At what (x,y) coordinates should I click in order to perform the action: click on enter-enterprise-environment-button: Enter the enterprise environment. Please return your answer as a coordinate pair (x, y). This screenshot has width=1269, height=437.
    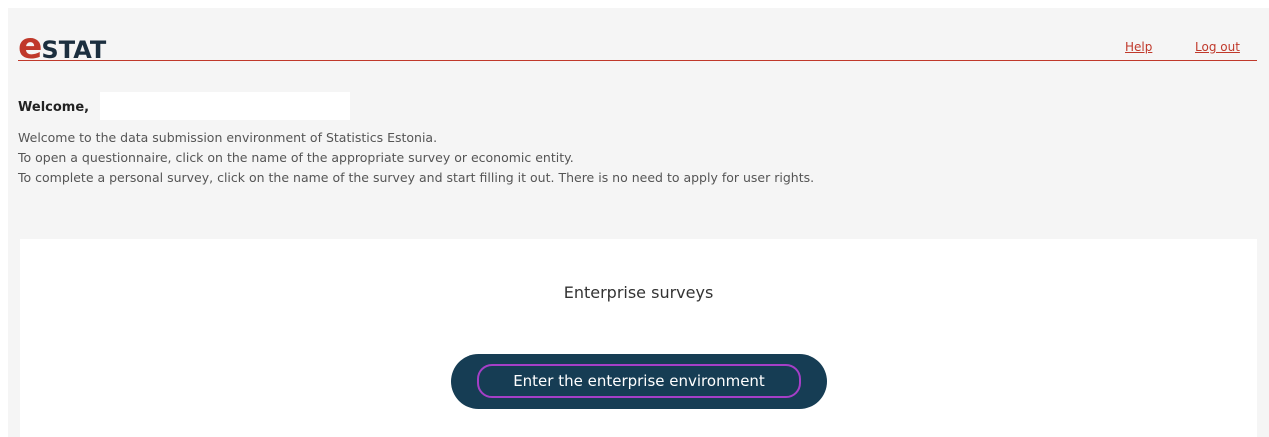
    Looking at the image, I should click on (639, 381).